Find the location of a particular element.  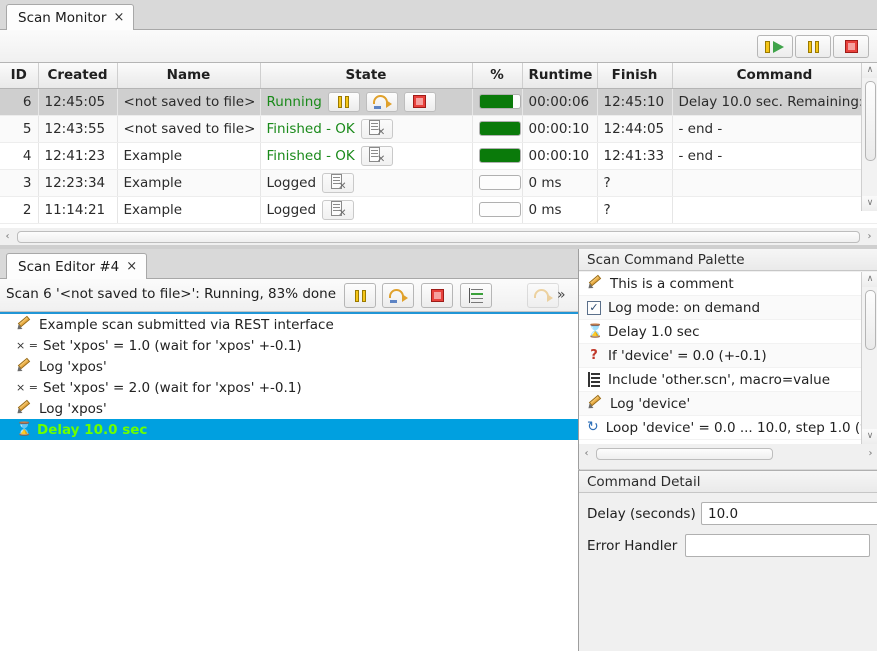

row-pause-button is located at coordinates (343, 101).